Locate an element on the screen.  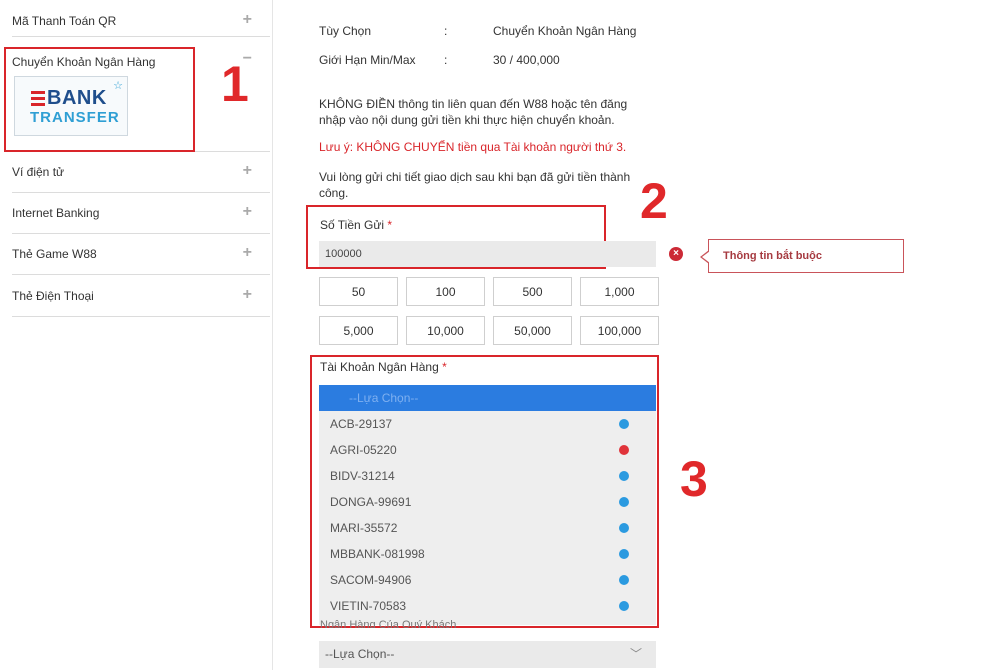
bank-account-label-text: Tài Khoản Ngân Hàng is located at coordinates (379, 367).